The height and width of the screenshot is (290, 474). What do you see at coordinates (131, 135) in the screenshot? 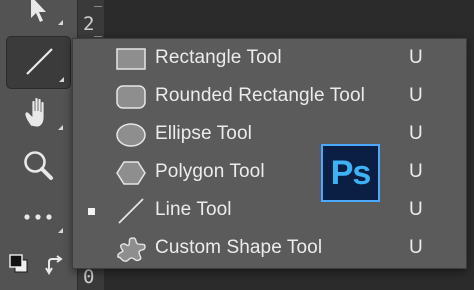
I see `ellipse-icon` at bounding box center [131, 135].